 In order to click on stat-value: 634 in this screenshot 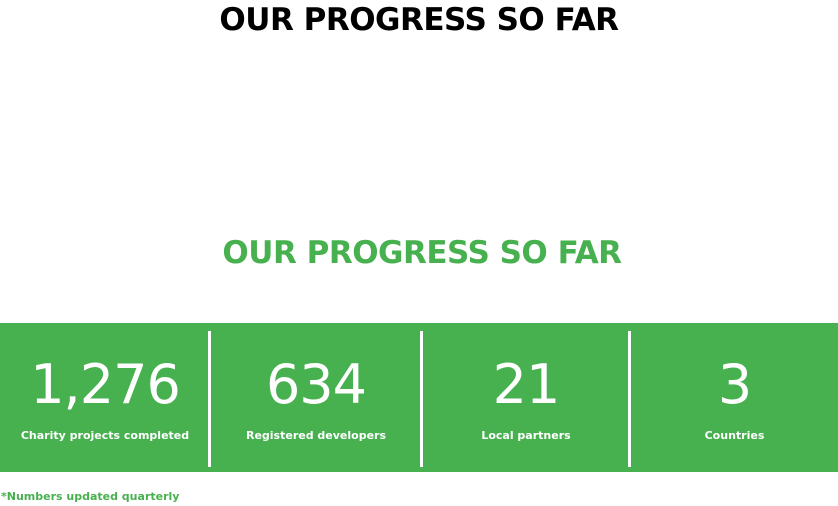, I will do `click(316, 384)`.